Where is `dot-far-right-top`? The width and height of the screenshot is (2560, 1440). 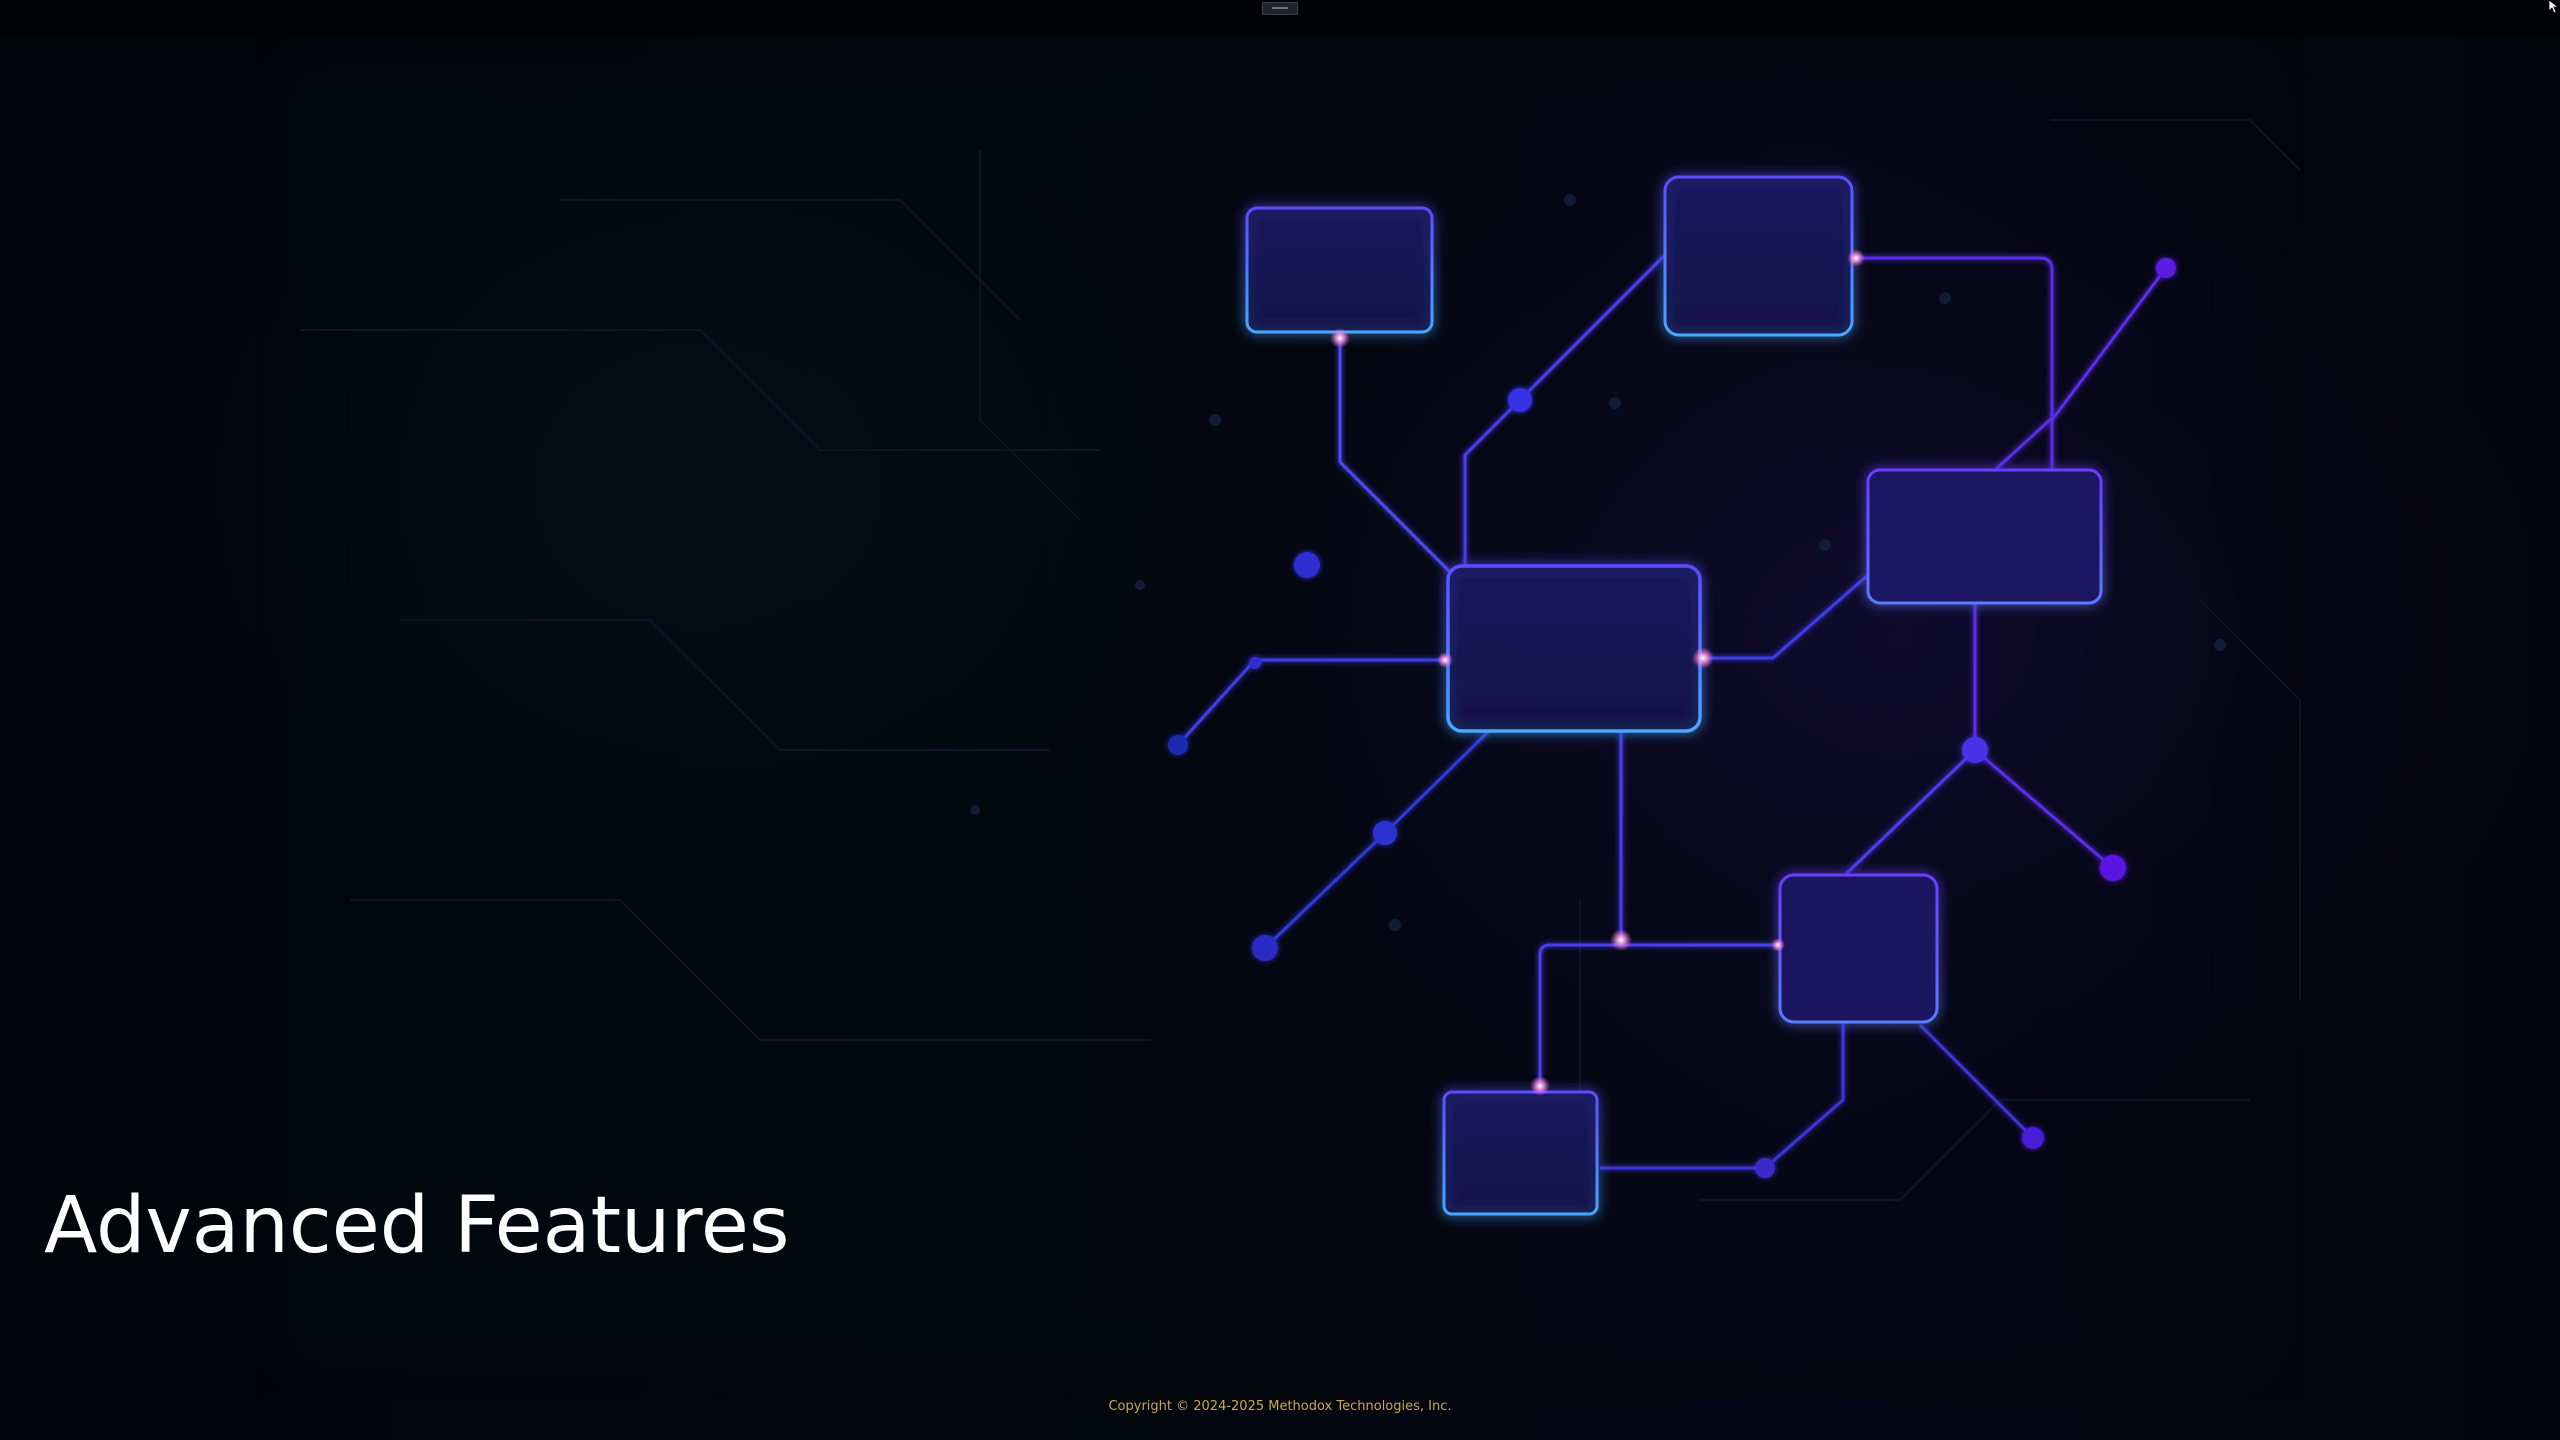 dot-far-right-top is located at coordinates (2166, 268).